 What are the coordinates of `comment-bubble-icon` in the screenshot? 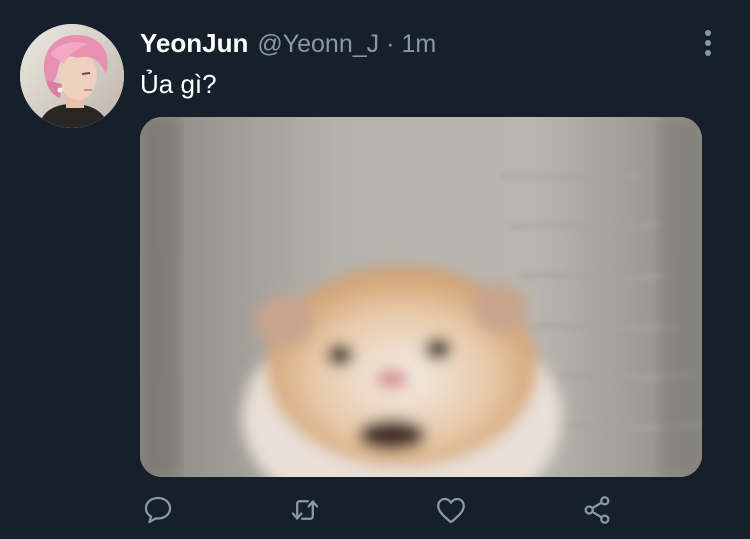 It's located at (158, 510).